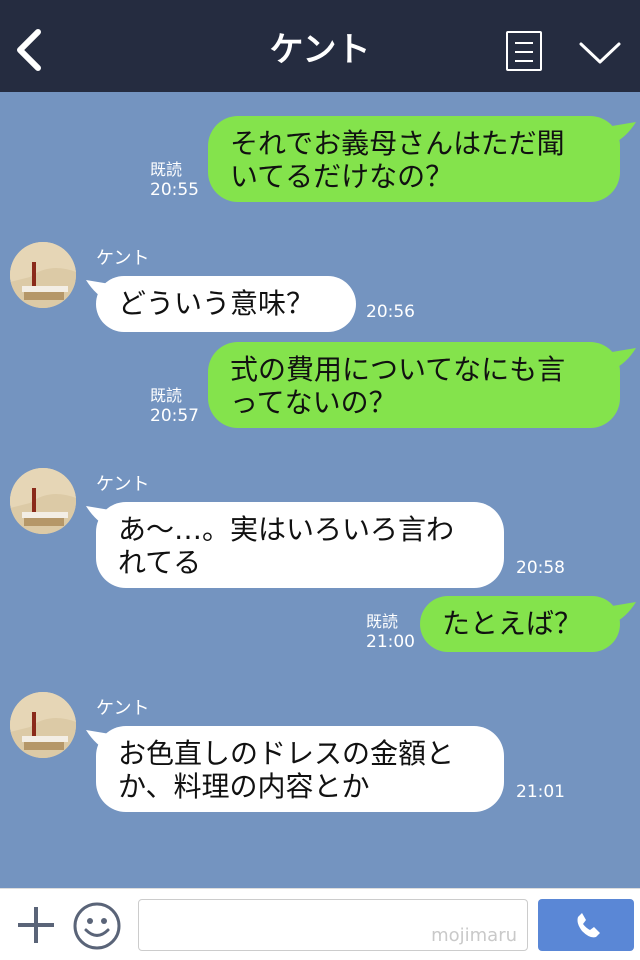 This screenshot has height=960, width=640. What do you see at coordinates (313, 402) in the screenshot?
I see `message-line: ってないの？` at bounding box center [313, 402].